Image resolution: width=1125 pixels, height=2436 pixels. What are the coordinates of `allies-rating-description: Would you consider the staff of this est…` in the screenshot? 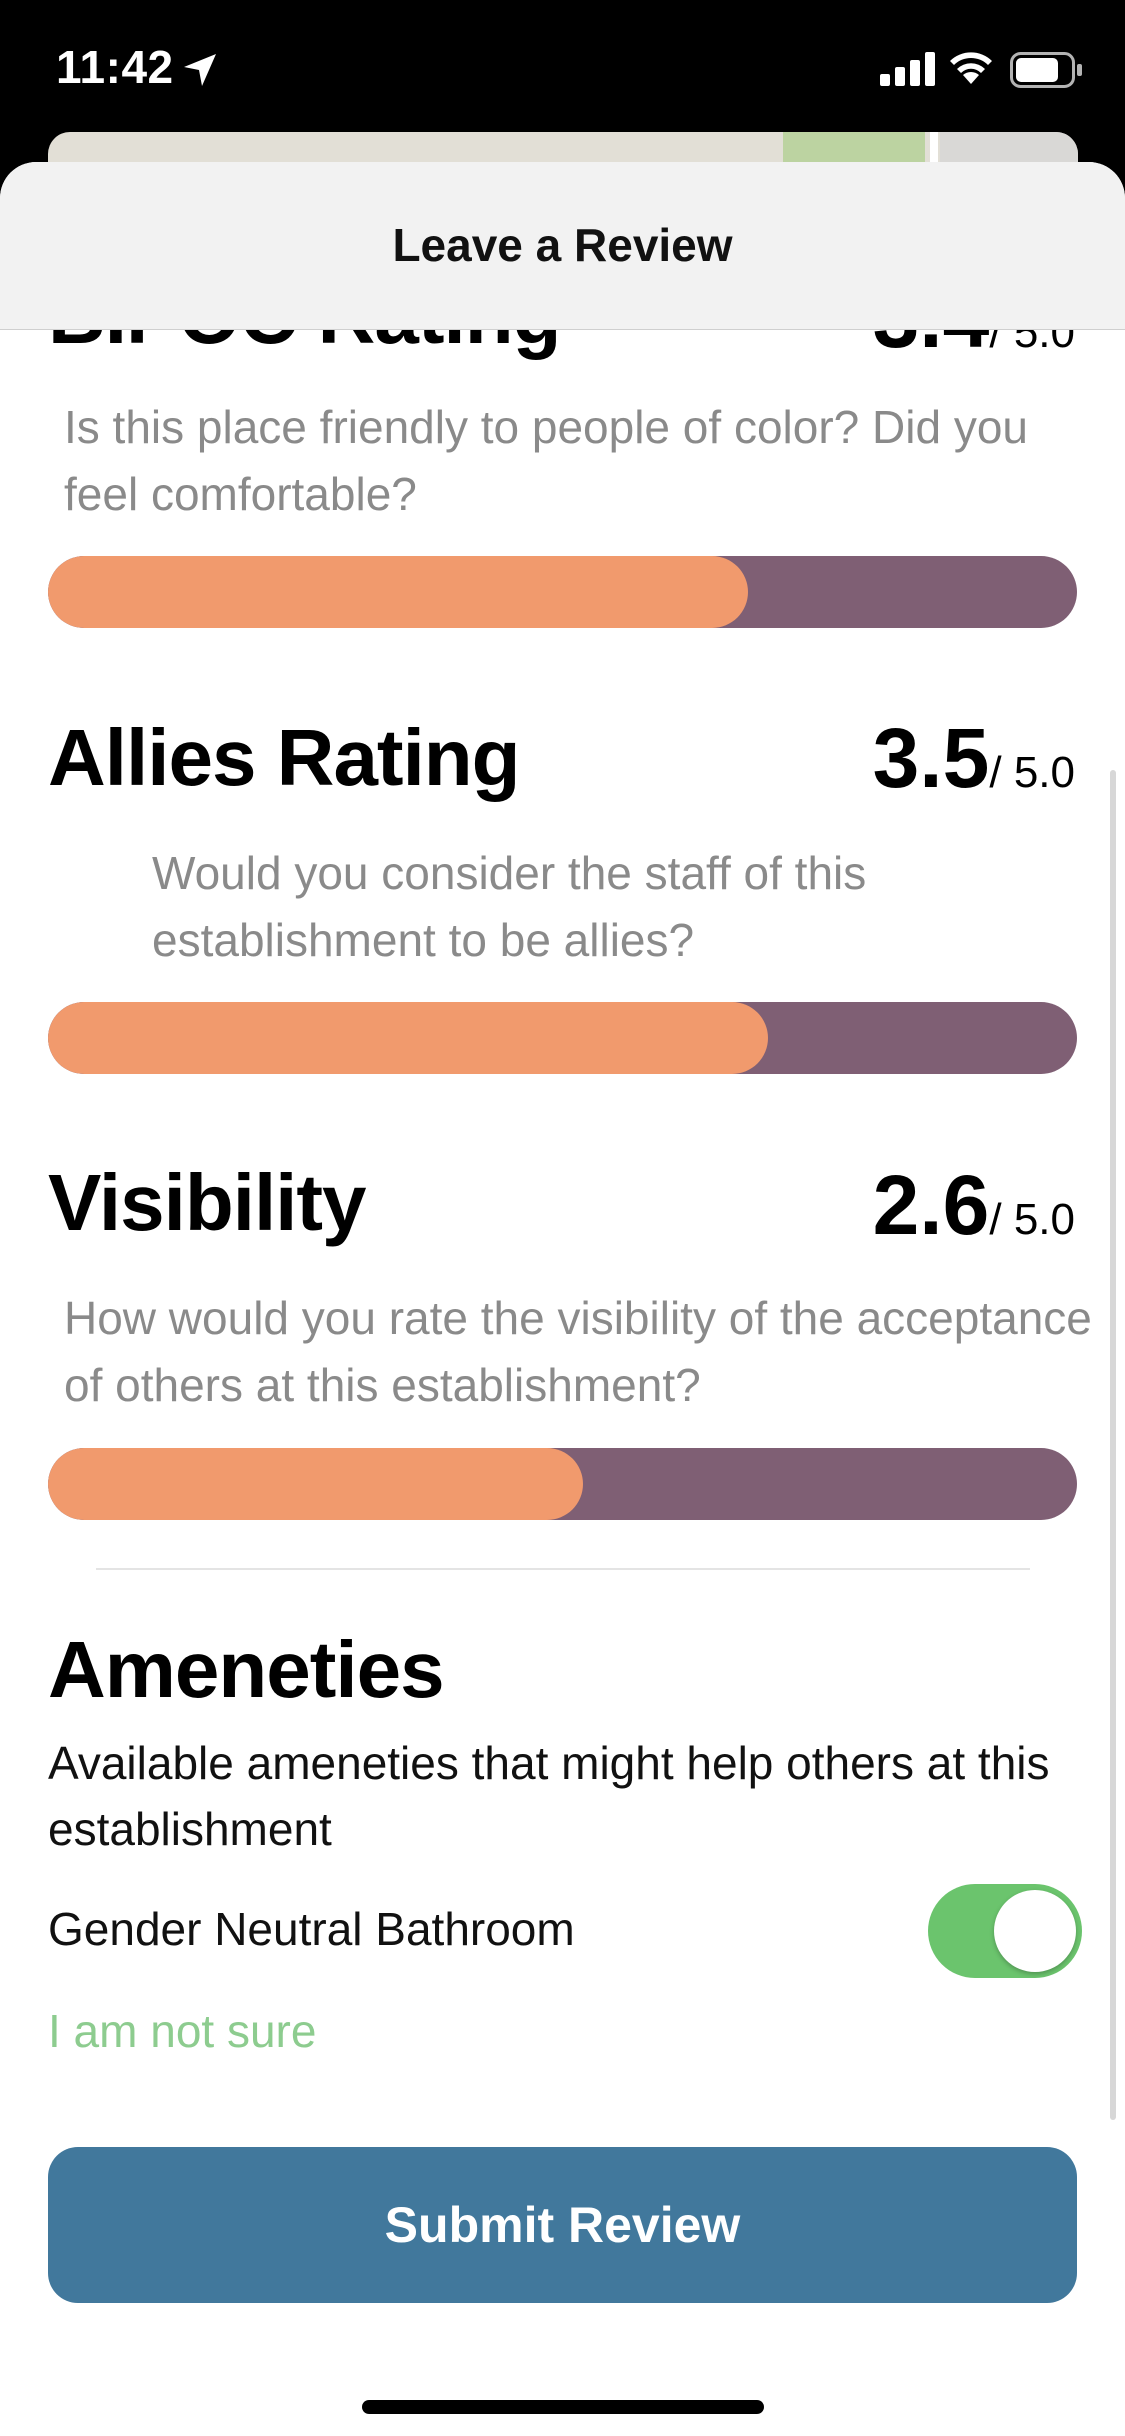 It's located at (509, 906).